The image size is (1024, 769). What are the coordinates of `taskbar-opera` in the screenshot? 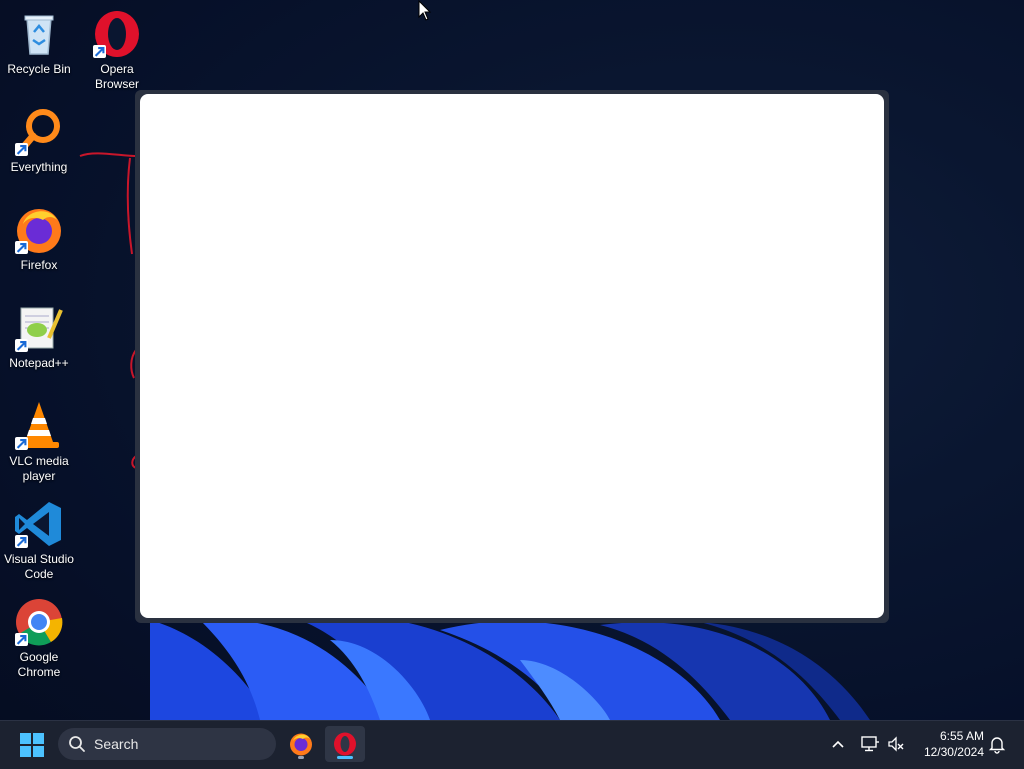 It's located at (345, 744).